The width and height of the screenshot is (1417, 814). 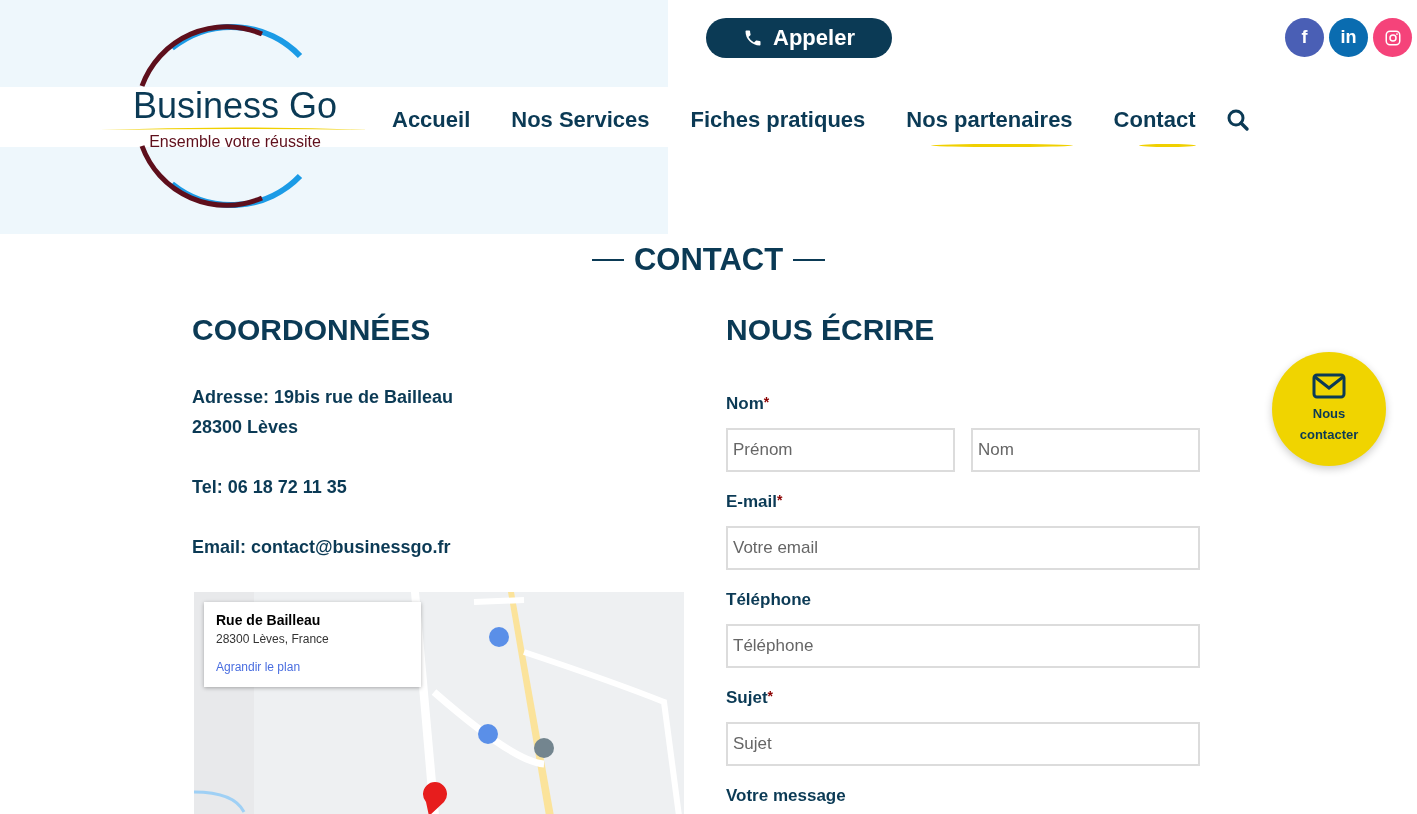 What do you see at coordinates (799, 38) in the screenshot?
I see `call-button: Appeler` at bounding box center [799, 38].